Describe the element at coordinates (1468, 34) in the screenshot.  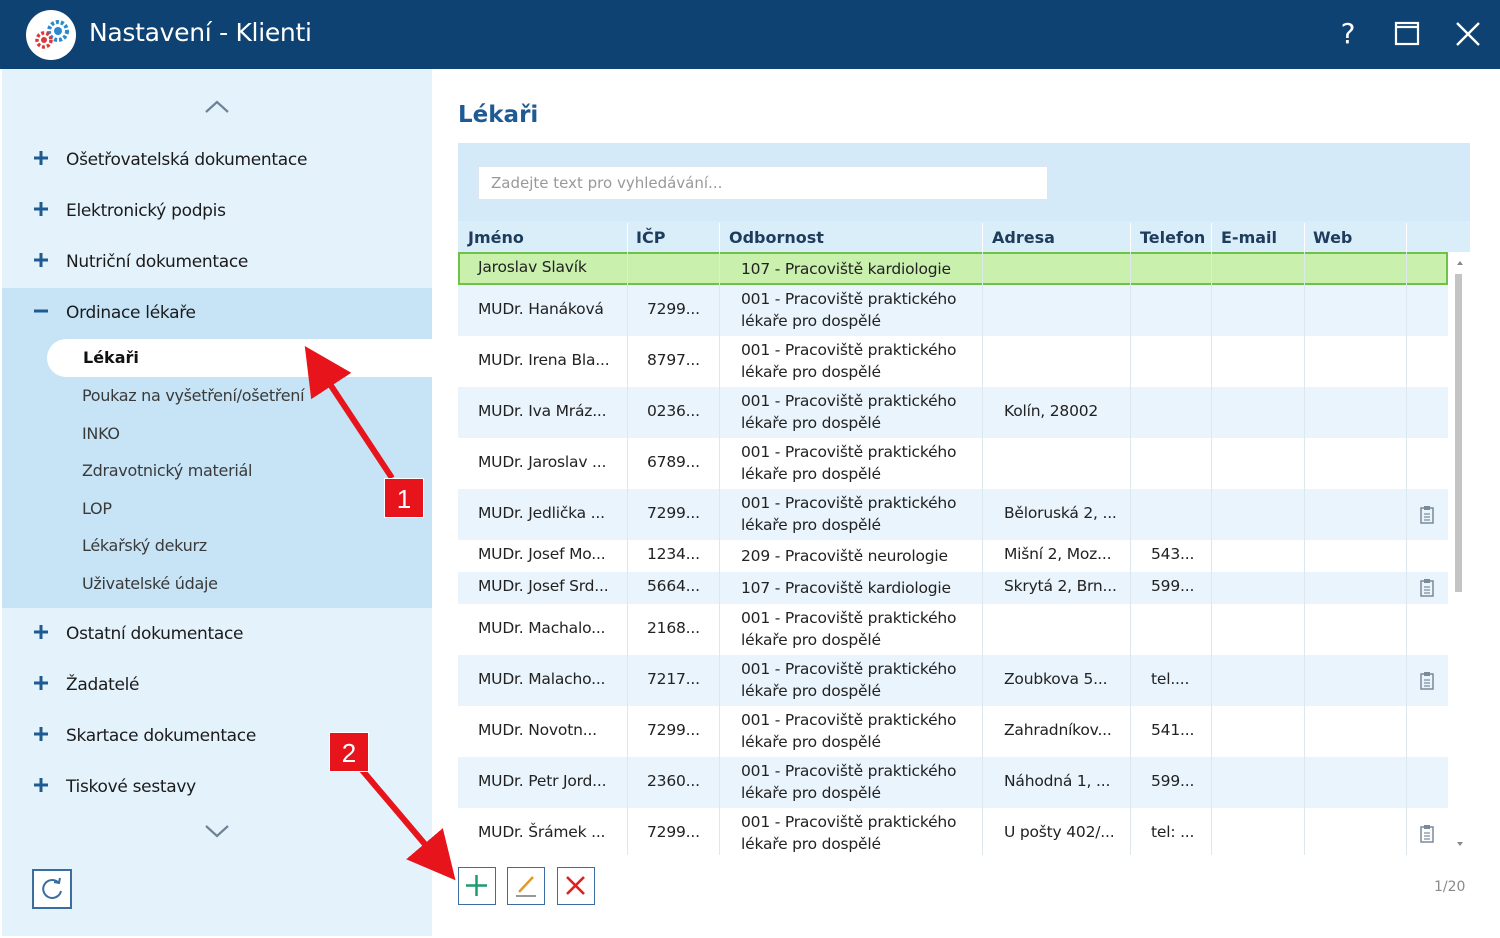
I see `close-button` at that location.